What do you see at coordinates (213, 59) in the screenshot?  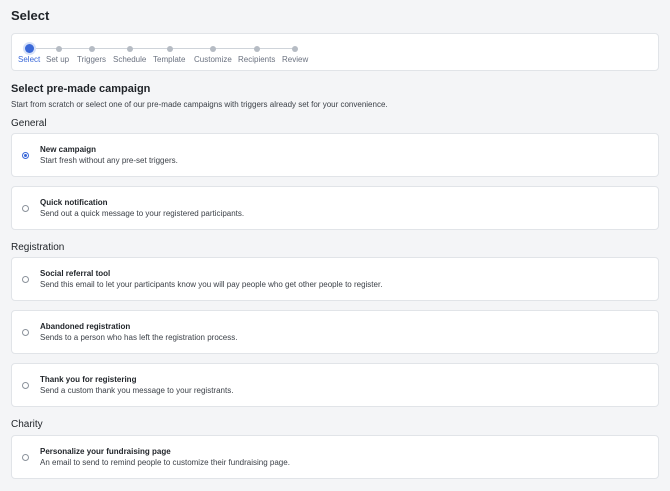 I see `step-label: Customize` at bounding box center [213, 59].